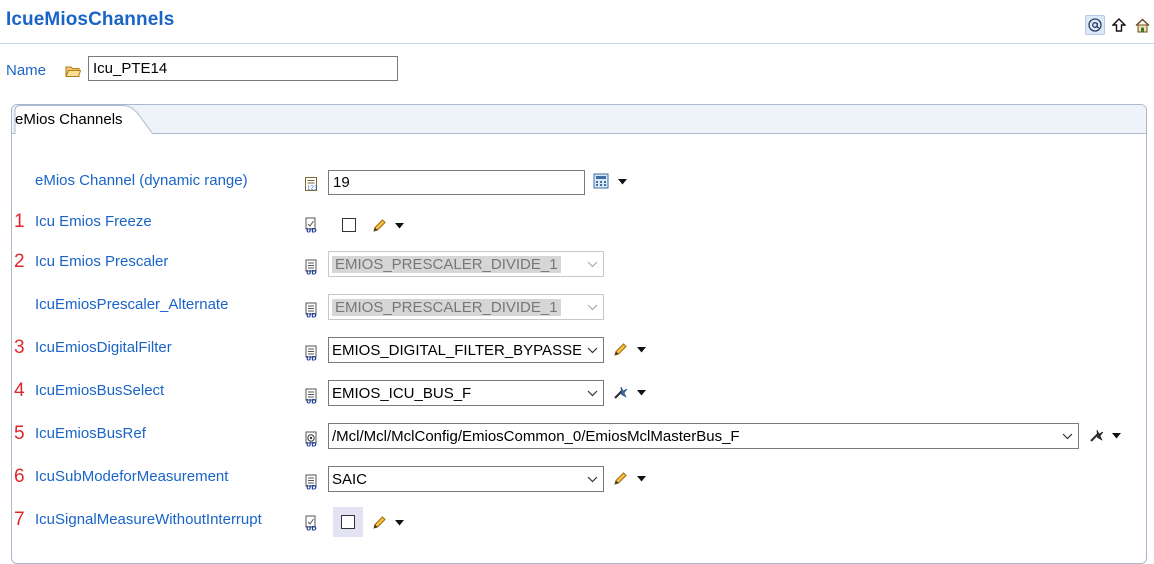 This screenshot has height=564, width=1154. I want to click on icu-emios-prescaler-alternate-combo: EMIOS_PRESCALER_DIVIDE_1, so click(466, 307).